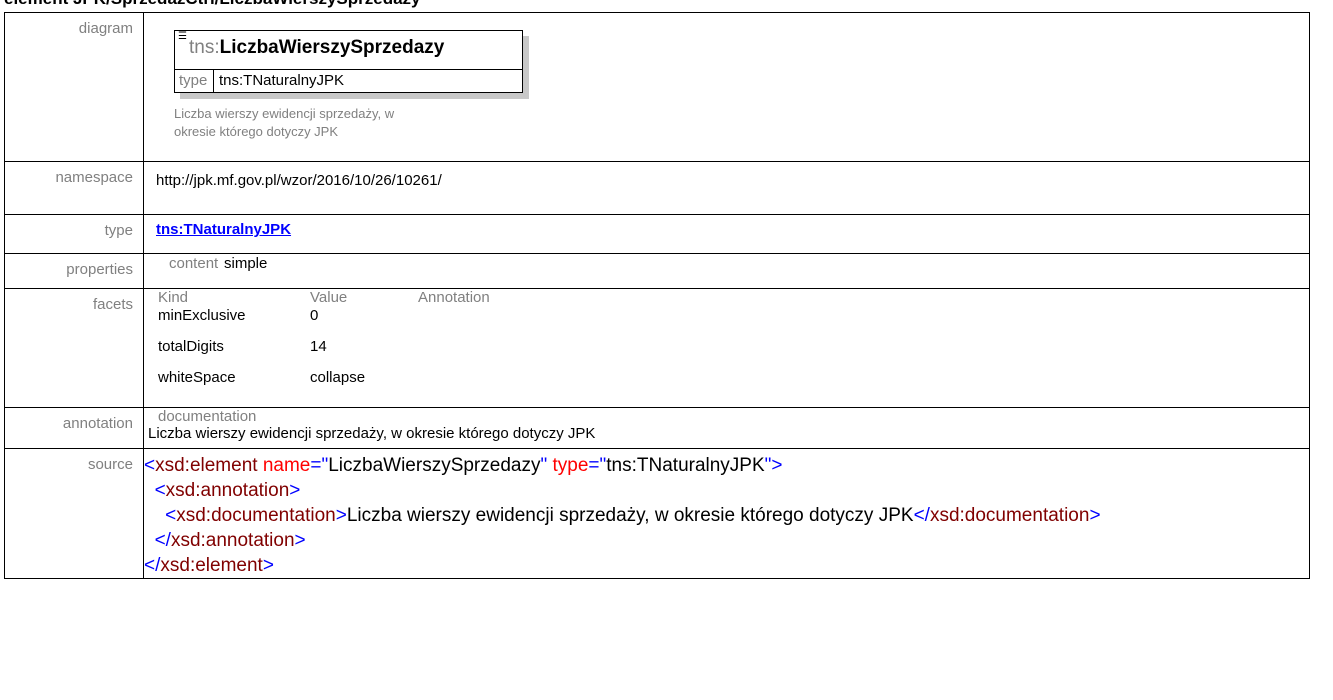 Image resolution: width=1333 pixels, height=700 pixels. Describe the element at coordinates (173, 297) in the screenshot. I see `facets-header-kind: Kind` at that location.